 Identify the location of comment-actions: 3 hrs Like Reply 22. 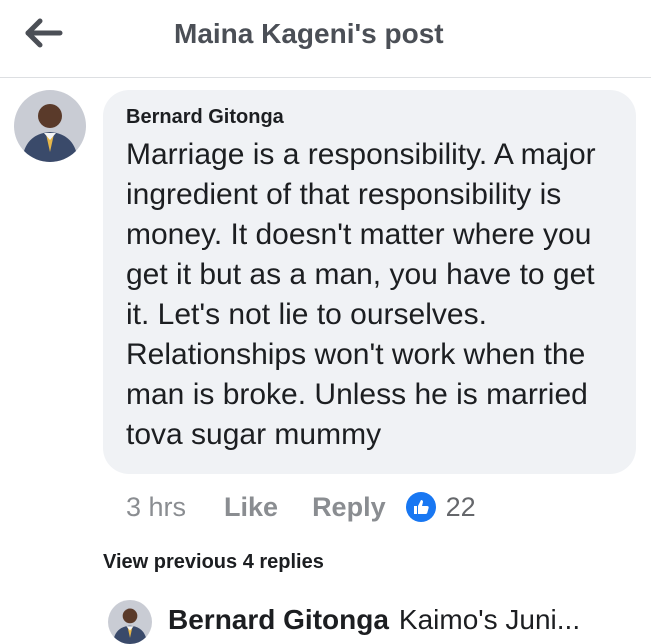
(301, 507).